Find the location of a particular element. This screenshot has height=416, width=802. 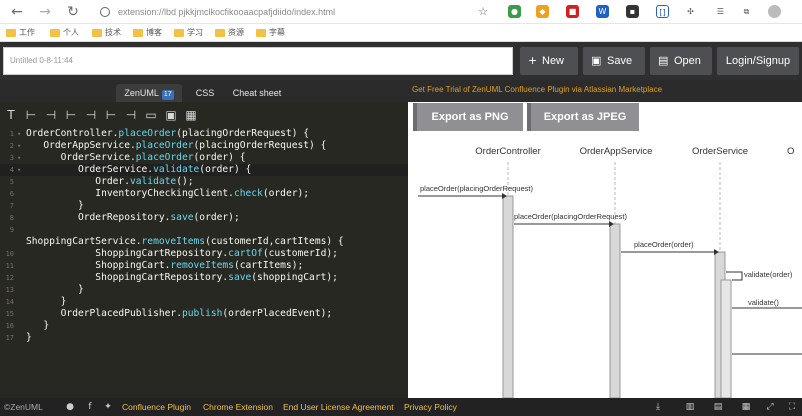

self-message-icon: ⊣ is located at coordinates (91, 115).